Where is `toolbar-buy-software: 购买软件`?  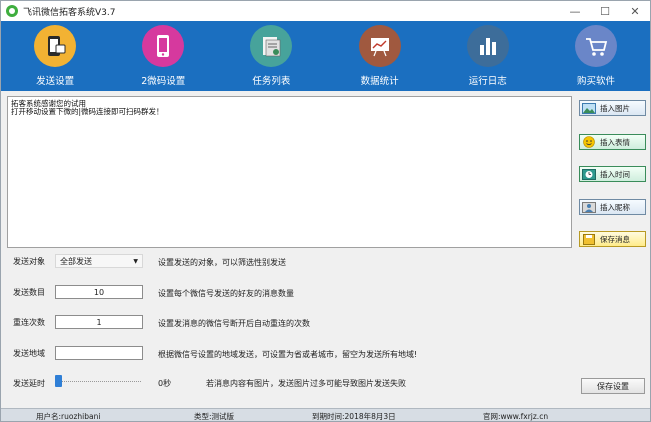 toolbar-buy-software: 购买软件 is located at coordinates (596, 56).